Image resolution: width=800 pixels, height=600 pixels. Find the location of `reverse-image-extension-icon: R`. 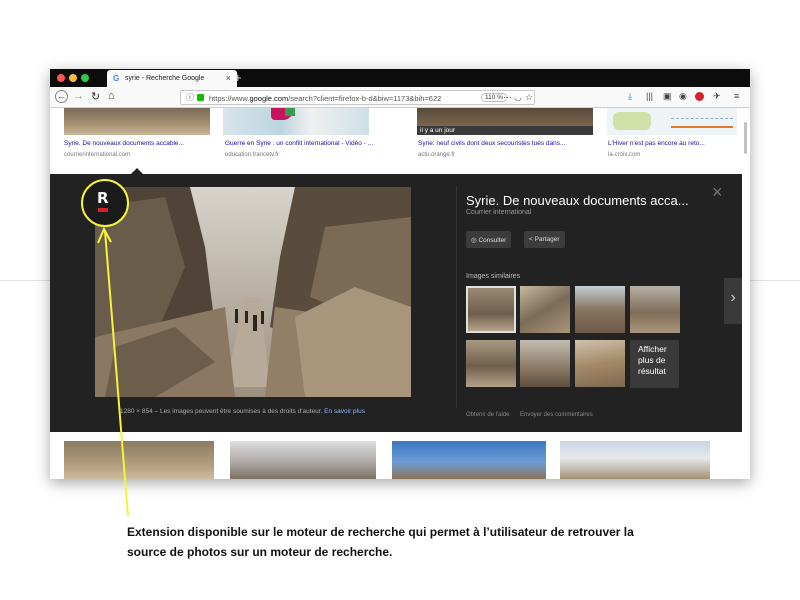

reverse-image-extension-icon: R is located at coordinates (105, 203).